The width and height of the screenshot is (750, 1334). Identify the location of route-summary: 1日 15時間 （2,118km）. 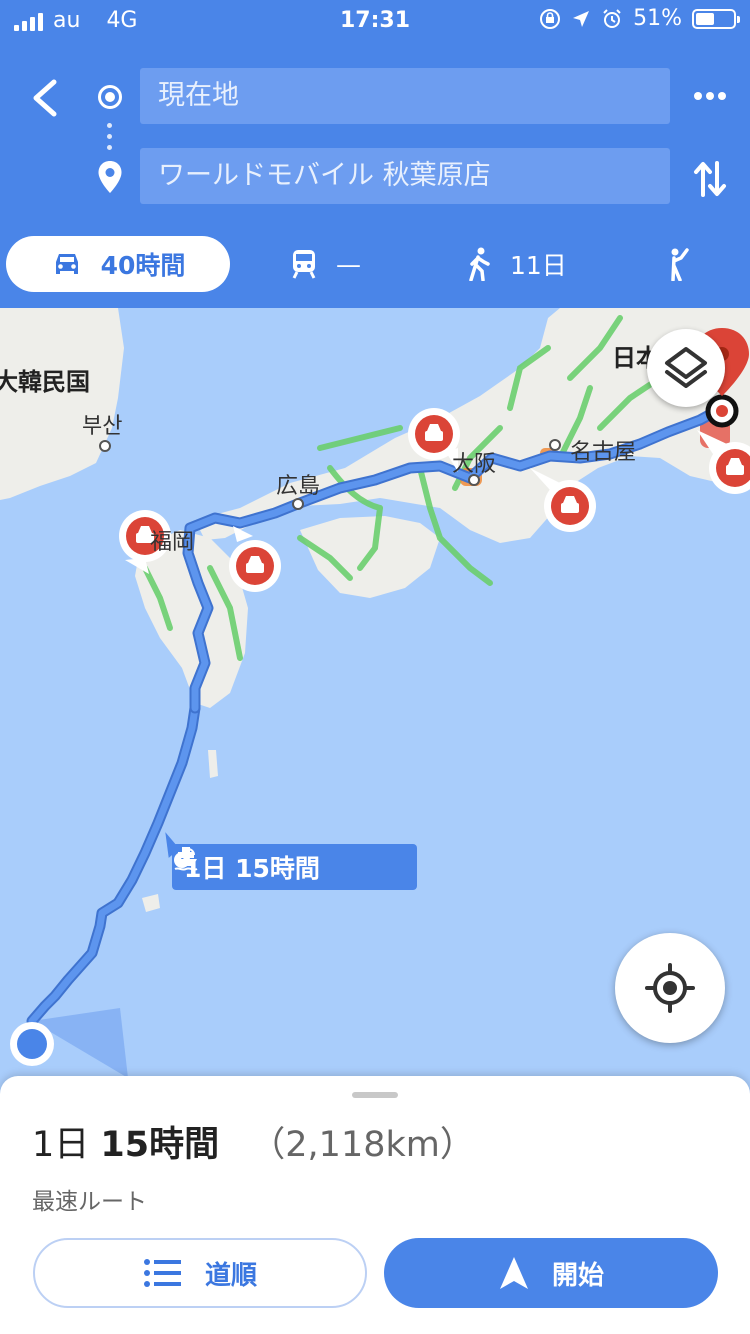
(253, 1141).